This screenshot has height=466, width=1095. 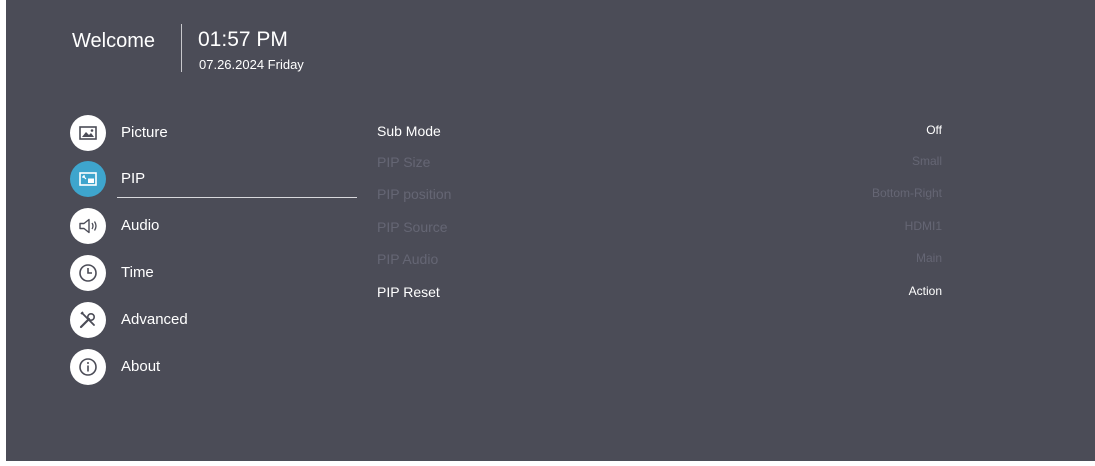 I want to click on clock-date: 07.26.2024 Friday, so click(x=251, y=64).